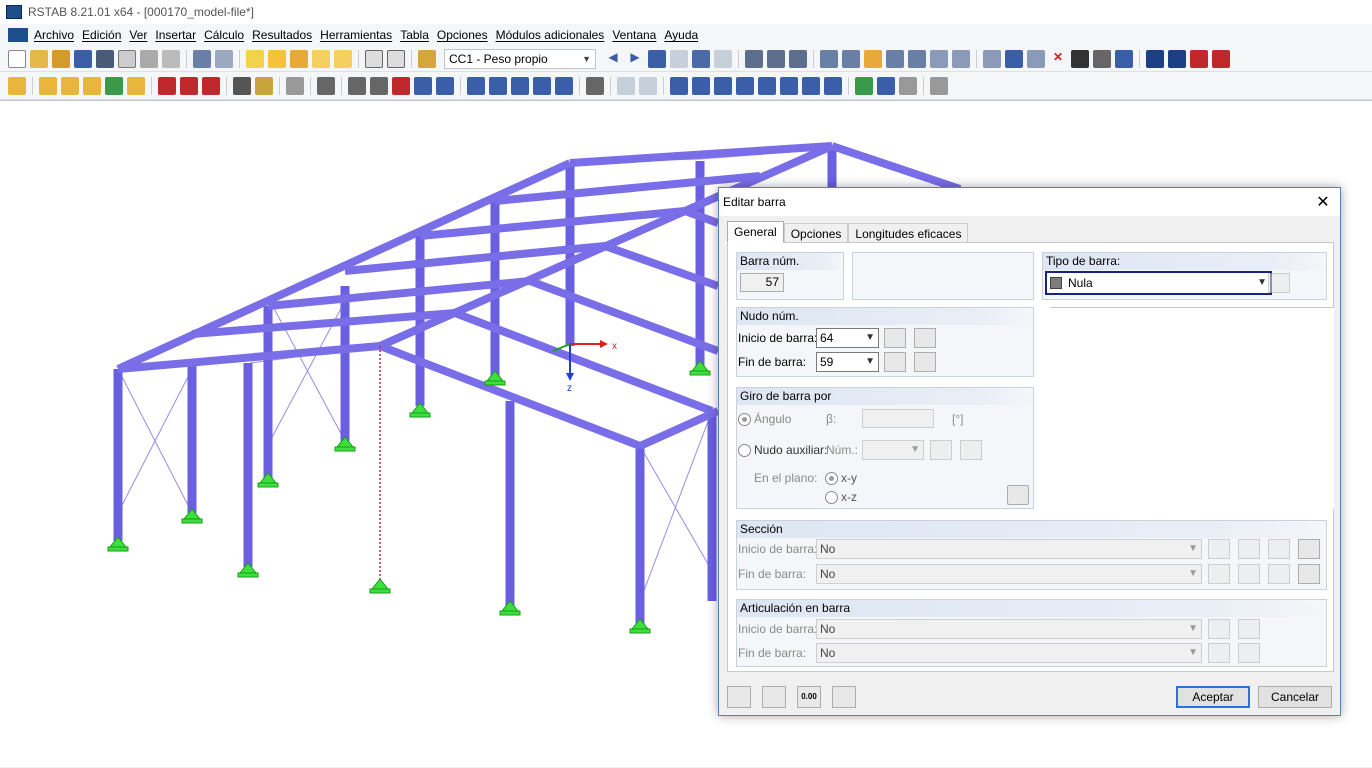 Image resolution: width=1372 pixels, height=768 pixels. What do you see at coordinates (679, 85) in the screenshot?
I see `force-n-icon` at bounding box center [679, 85].